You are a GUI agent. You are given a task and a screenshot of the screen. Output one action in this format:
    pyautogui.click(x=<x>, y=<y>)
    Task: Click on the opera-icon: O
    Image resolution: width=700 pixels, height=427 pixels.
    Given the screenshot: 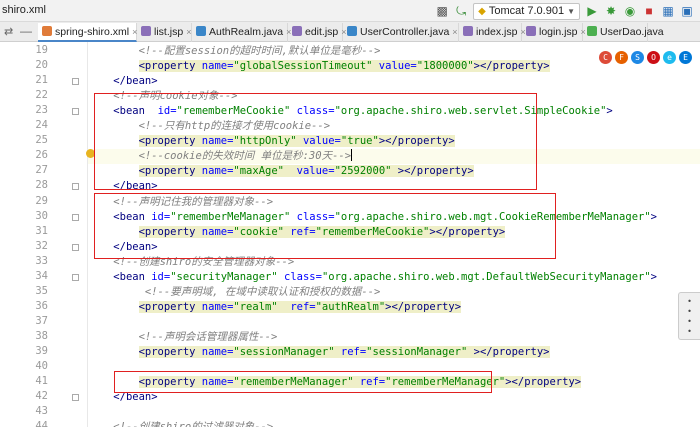 What is the action you would take?
    pyautogui.click(x=653, y=57)
    